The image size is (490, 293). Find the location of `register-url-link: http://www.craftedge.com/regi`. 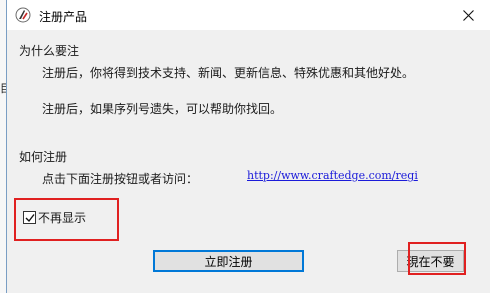

register-url-link: http://www.craftedge.com/regi is located at coordinates (332, 175).